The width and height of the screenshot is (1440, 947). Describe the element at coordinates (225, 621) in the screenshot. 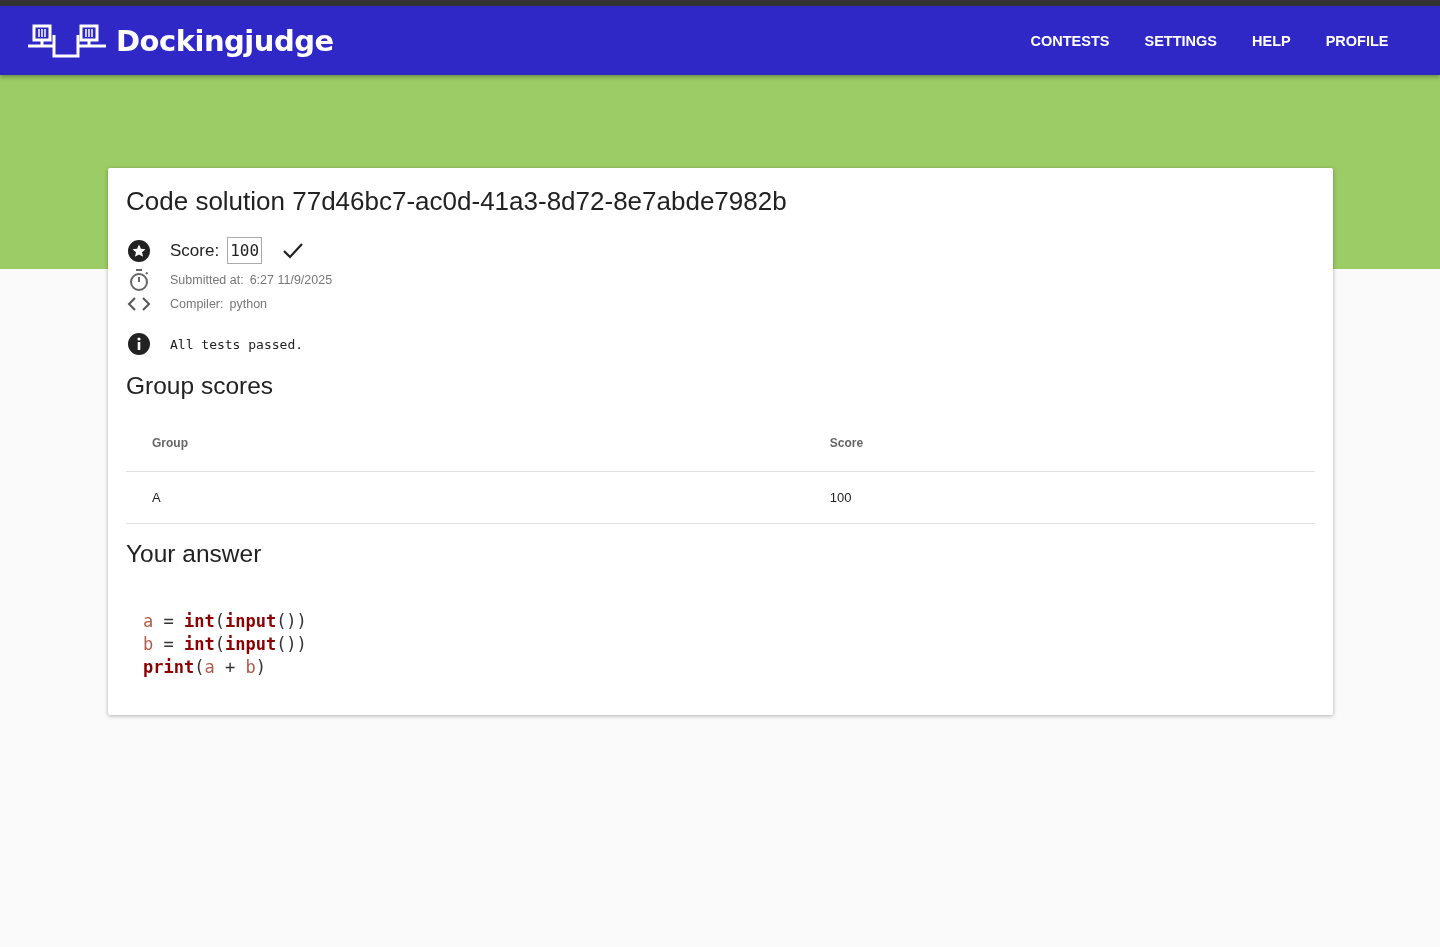

I see `code-line: a = int(input())` at that location.